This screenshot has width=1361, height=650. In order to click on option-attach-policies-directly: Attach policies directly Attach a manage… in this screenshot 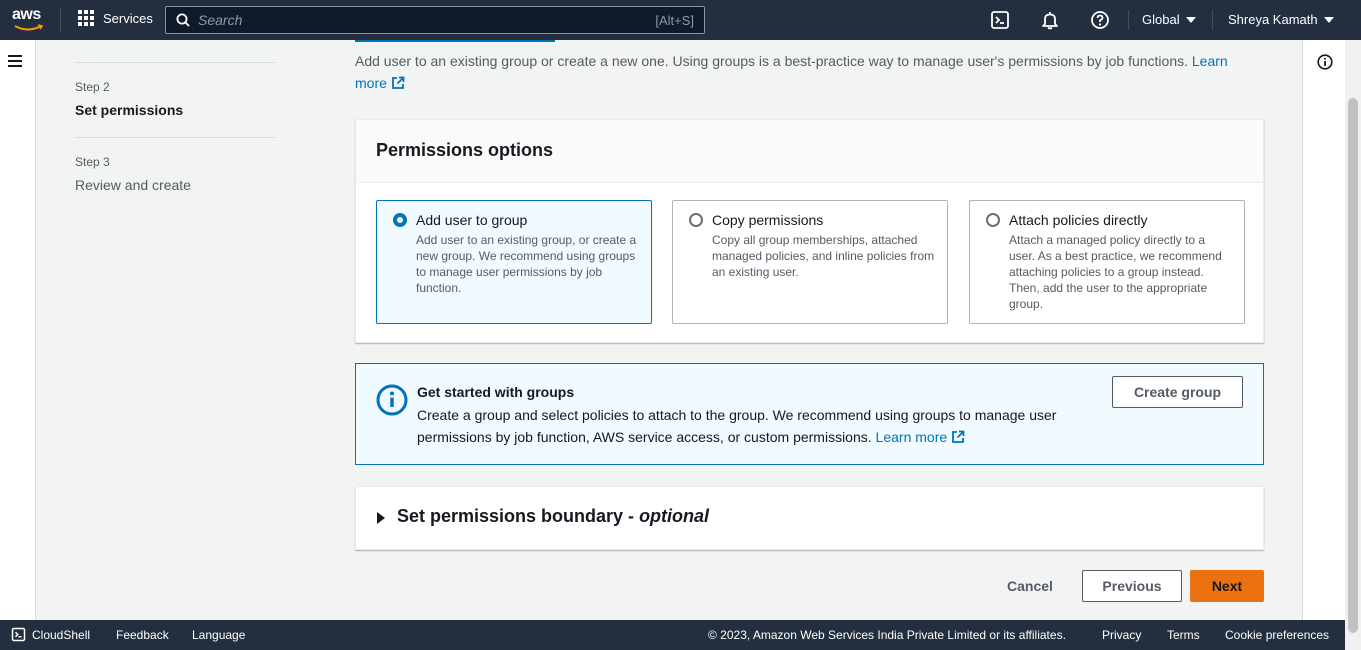, I will do `click(1107, 262)`.